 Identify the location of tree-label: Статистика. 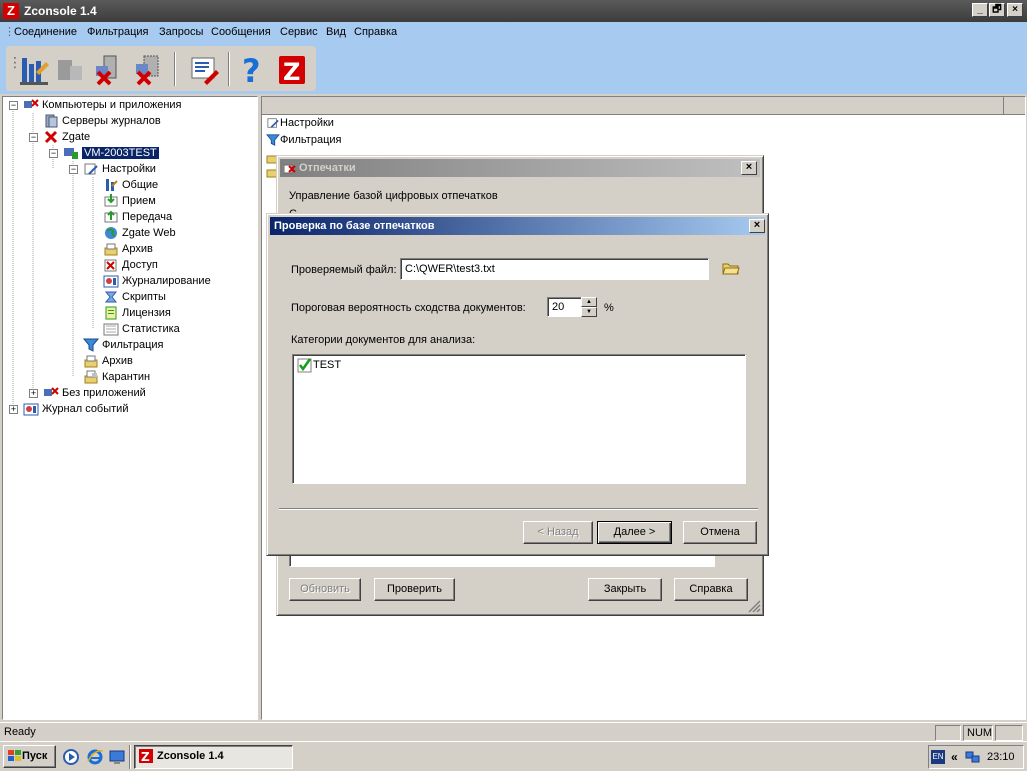
(151, 329).